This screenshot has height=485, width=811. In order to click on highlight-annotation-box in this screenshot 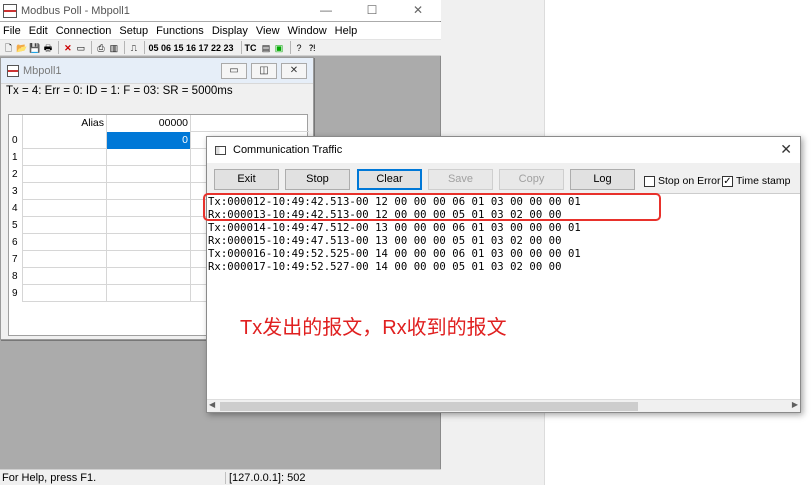, I will do `click(432, 207)`.